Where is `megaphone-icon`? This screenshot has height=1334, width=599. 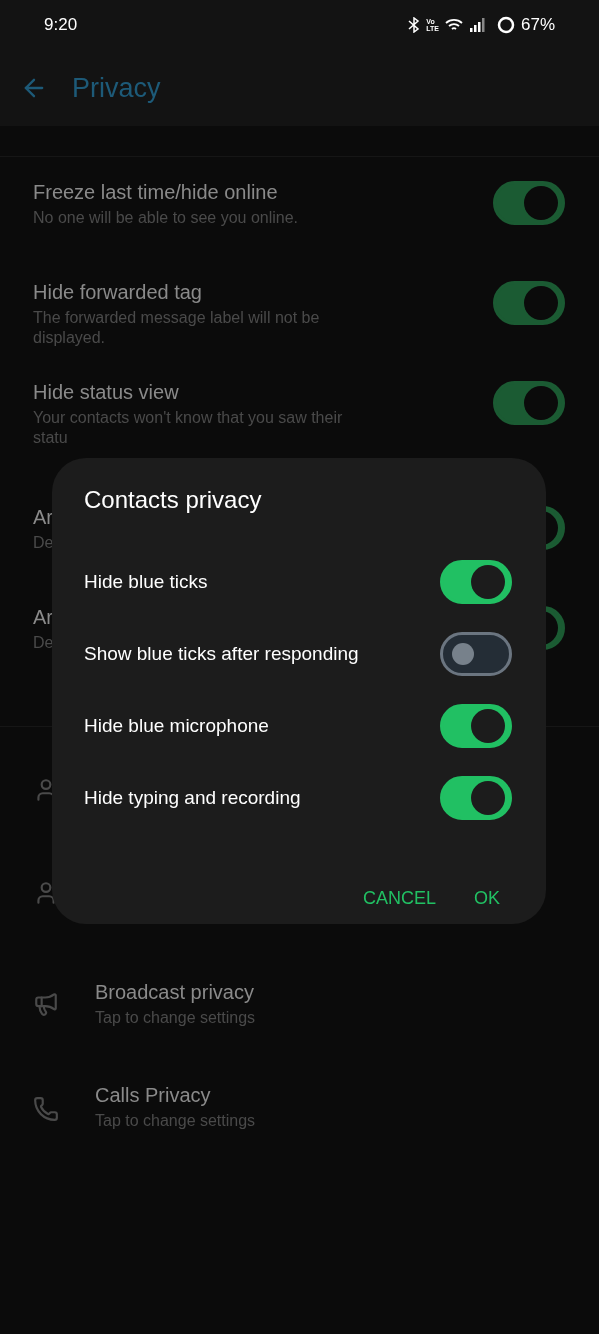
megaphone-icon is located at coordinates (46, 1004).